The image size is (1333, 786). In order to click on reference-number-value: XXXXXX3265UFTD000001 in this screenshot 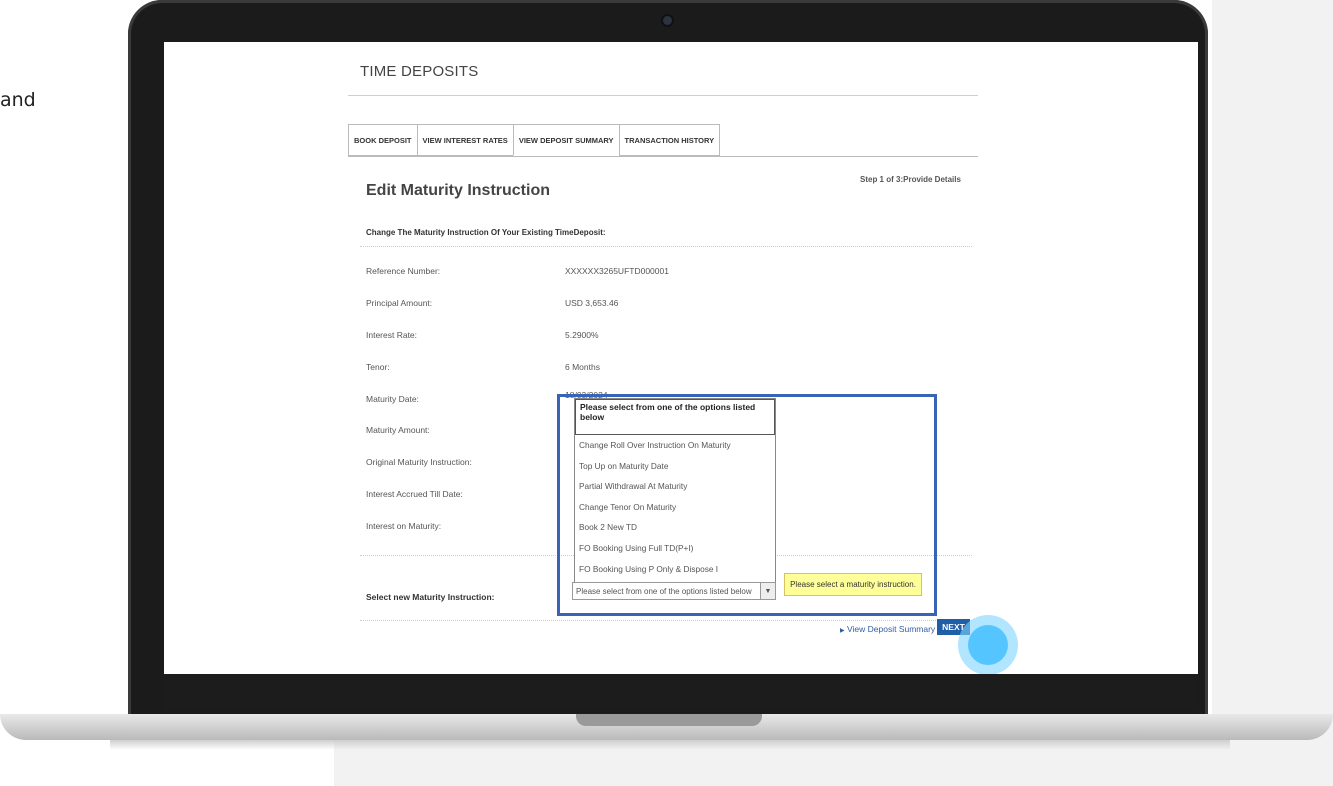, I will do `click(617, 271)`.